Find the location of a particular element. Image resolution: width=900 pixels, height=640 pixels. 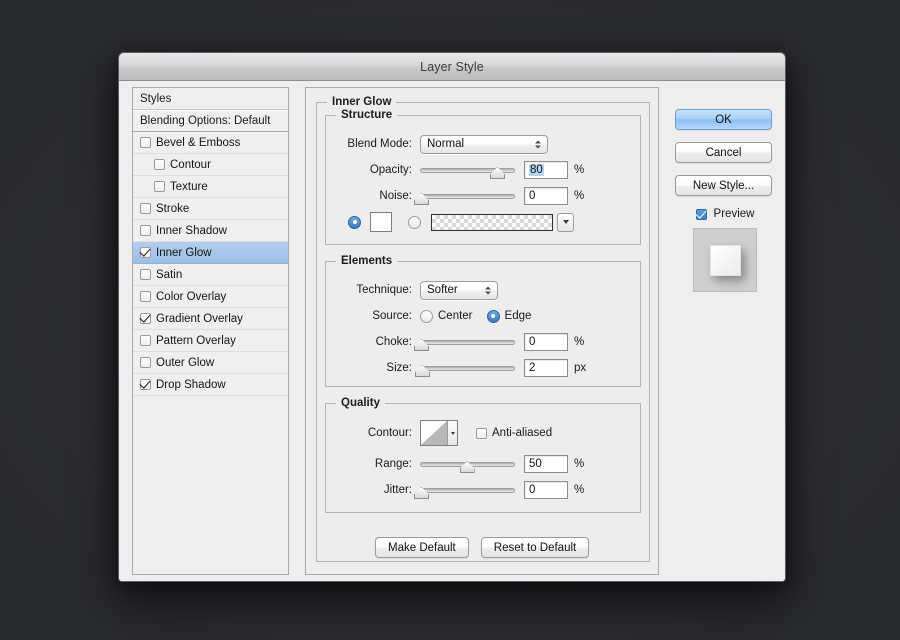

opacity-slider is located at coordinates (467, 170).